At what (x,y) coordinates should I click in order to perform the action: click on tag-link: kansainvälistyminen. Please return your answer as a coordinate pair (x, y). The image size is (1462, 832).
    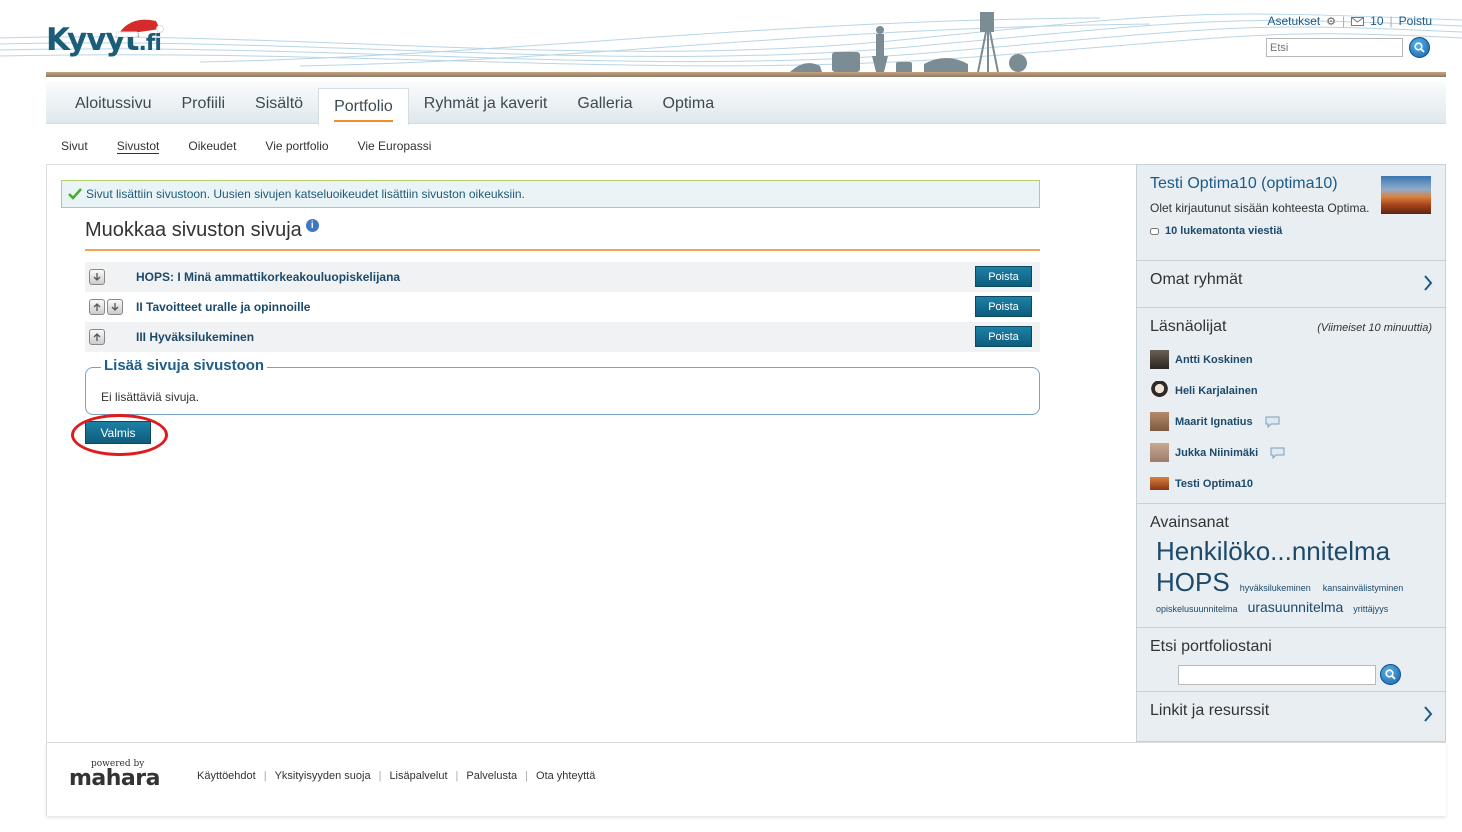
    Looking at the image, I should click on (1363, 588).